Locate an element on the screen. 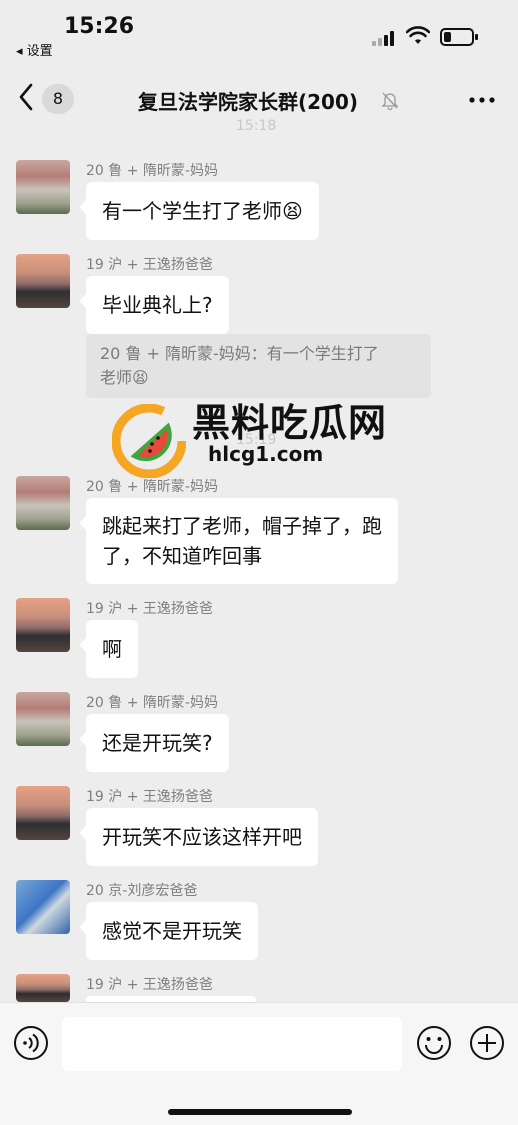 The width and height of the screenshot is (518, 1125). voice-icon is located at coordinates (31, 1043).